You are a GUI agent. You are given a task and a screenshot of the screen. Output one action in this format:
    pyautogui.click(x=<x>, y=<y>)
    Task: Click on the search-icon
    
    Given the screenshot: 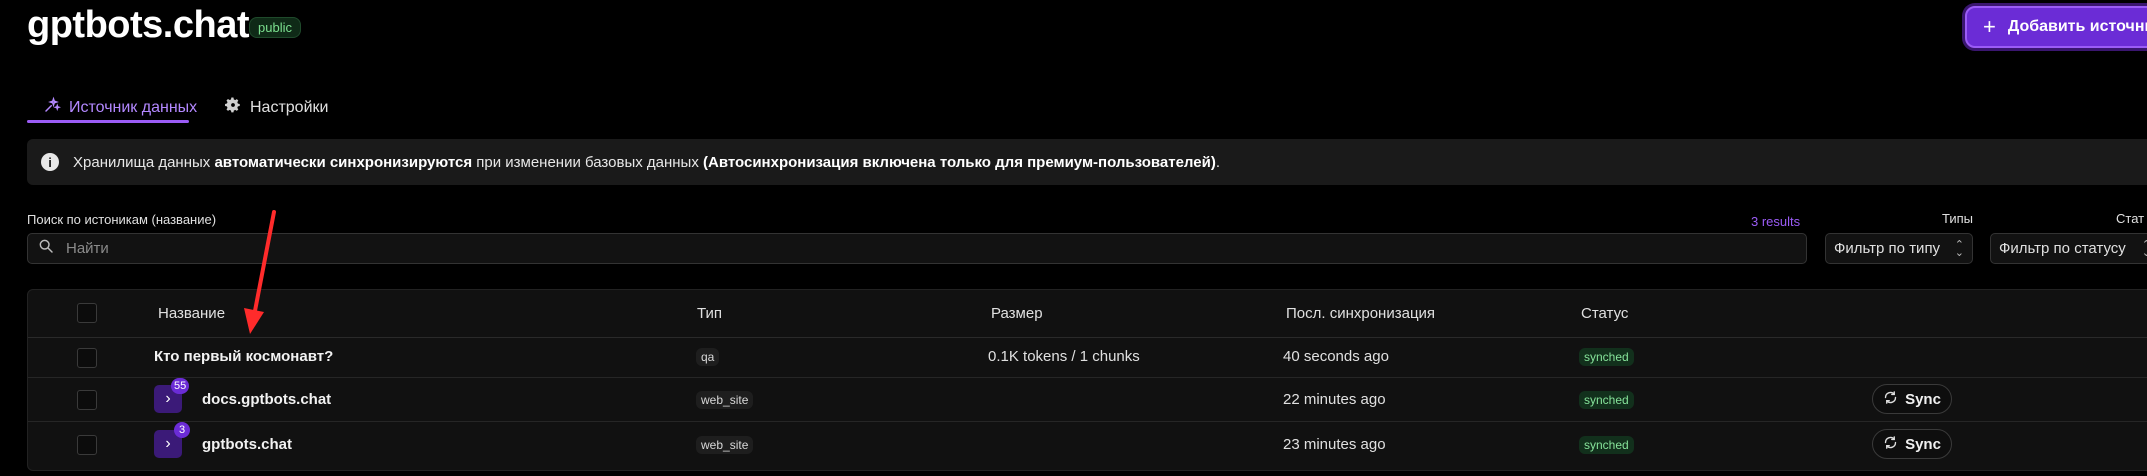 What is the action you would take?
    pyautogui.click(x=46, y=248)
    